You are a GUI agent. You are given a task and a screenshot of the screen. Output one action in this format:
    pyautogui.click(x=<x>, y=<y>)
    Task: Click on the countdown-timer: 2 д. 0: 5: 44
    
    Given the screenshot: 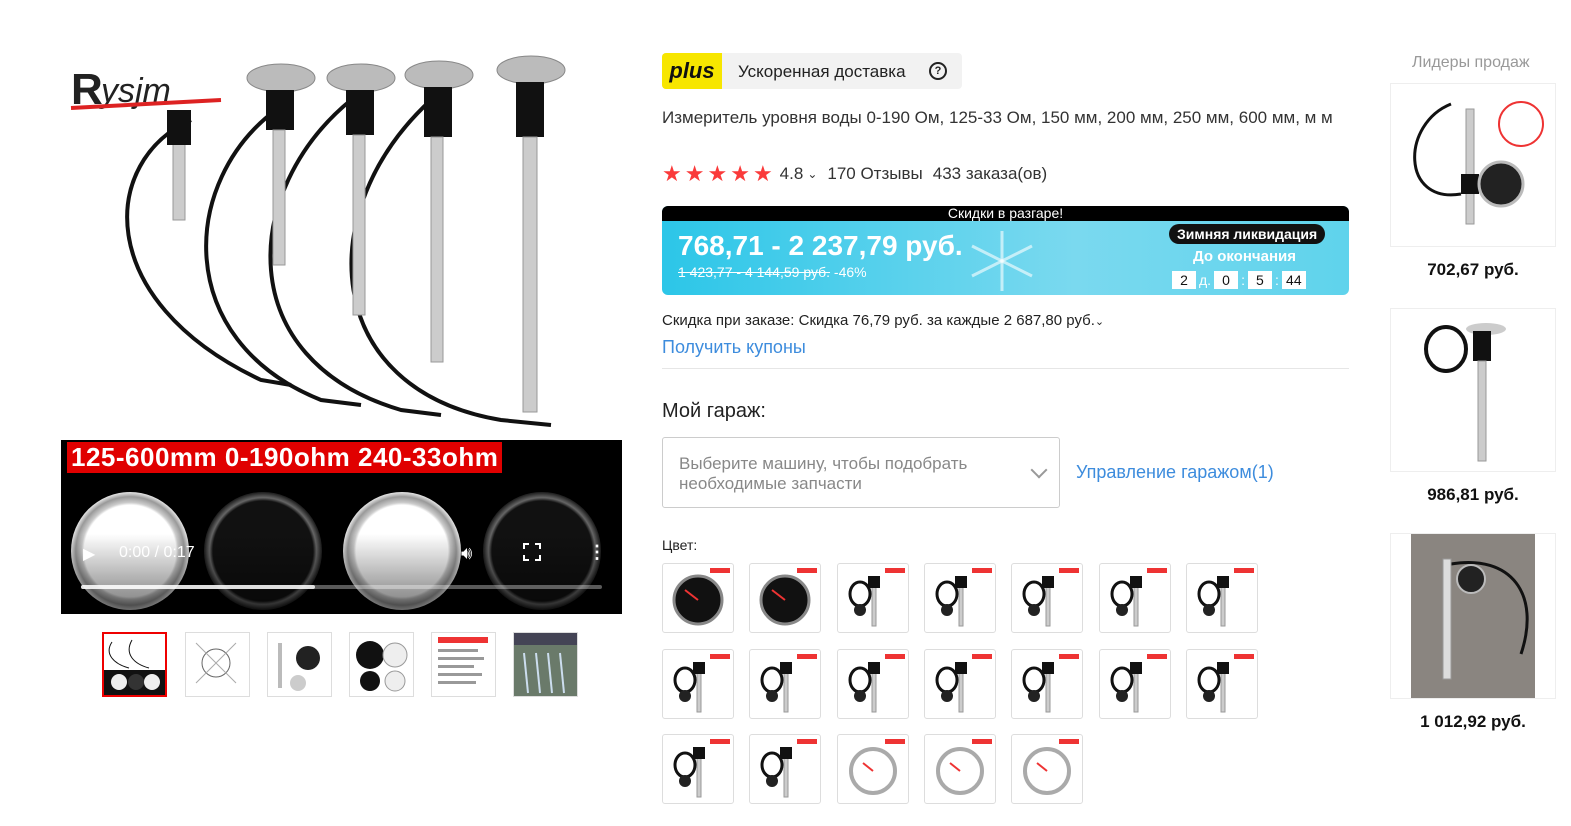 What is the action you would take?
    pyautogui.click(x=1239, y=280)
    